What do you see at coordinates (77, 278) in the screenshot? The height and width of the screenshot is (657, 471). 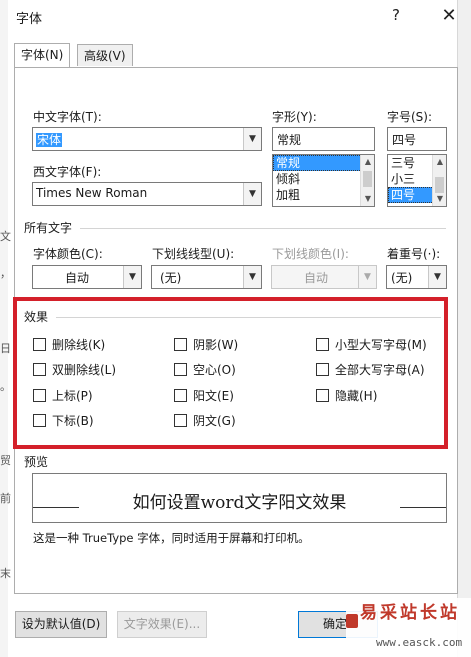 I see `font-color-value: 自动` at bounding box center [77, 278].